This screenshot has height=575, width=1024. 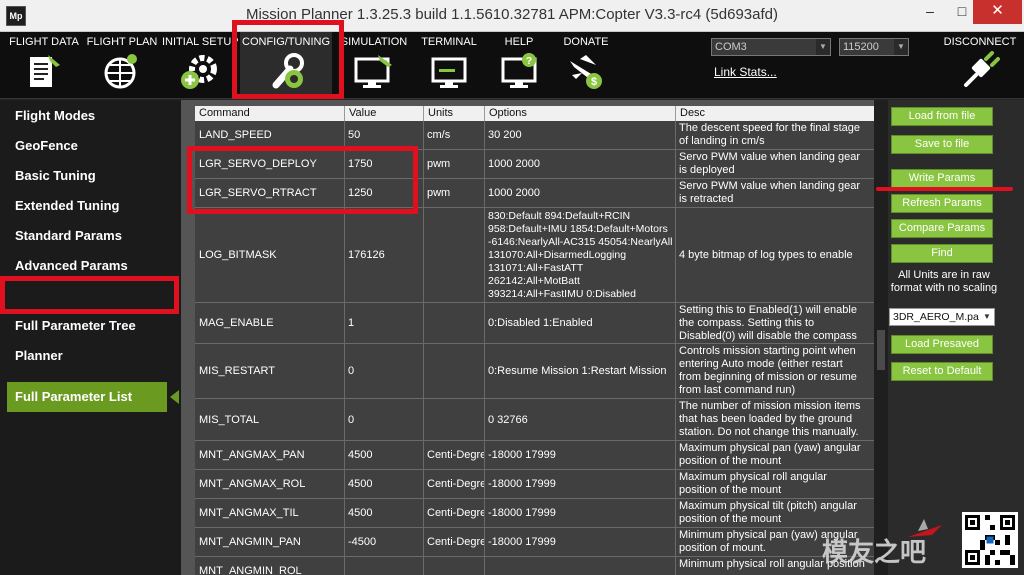 What do you see at coordinates (384, 255) in the screenshot?
I see `value-cell: 176126` at bounding box center [384, 255].